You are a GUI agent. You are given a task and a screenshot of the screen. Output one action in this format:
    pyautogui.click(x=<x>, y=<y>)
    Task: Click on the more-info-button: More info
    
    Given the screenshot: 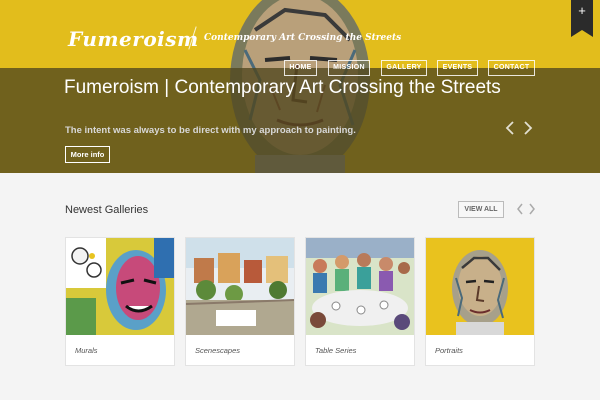 What is the action you would take?
    pyautogui.click(x=87, y=154)
    